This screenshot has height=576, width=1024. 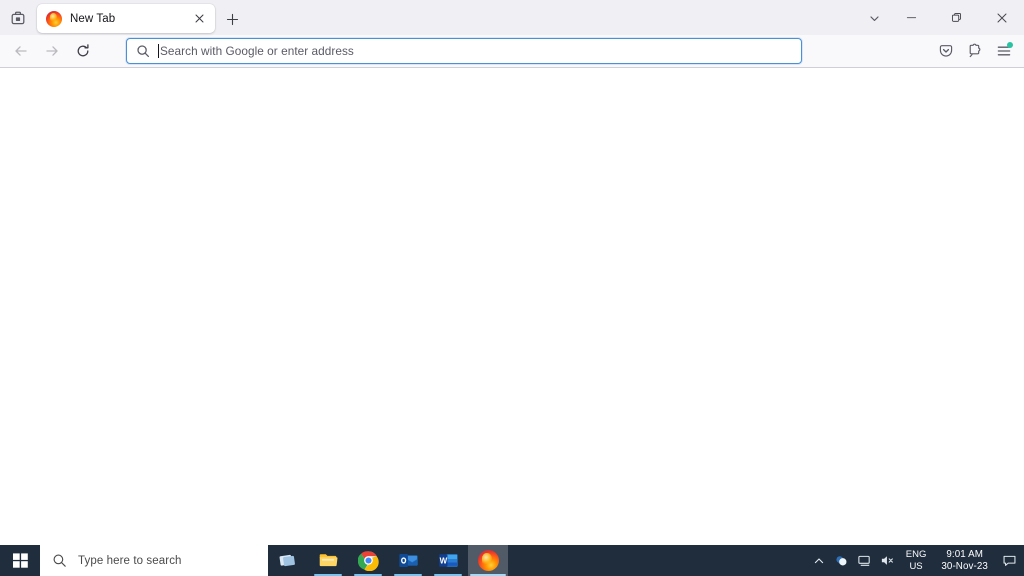 I want to click on address-bar-input: Search with Google or enter address, so click(x=476, y=51).